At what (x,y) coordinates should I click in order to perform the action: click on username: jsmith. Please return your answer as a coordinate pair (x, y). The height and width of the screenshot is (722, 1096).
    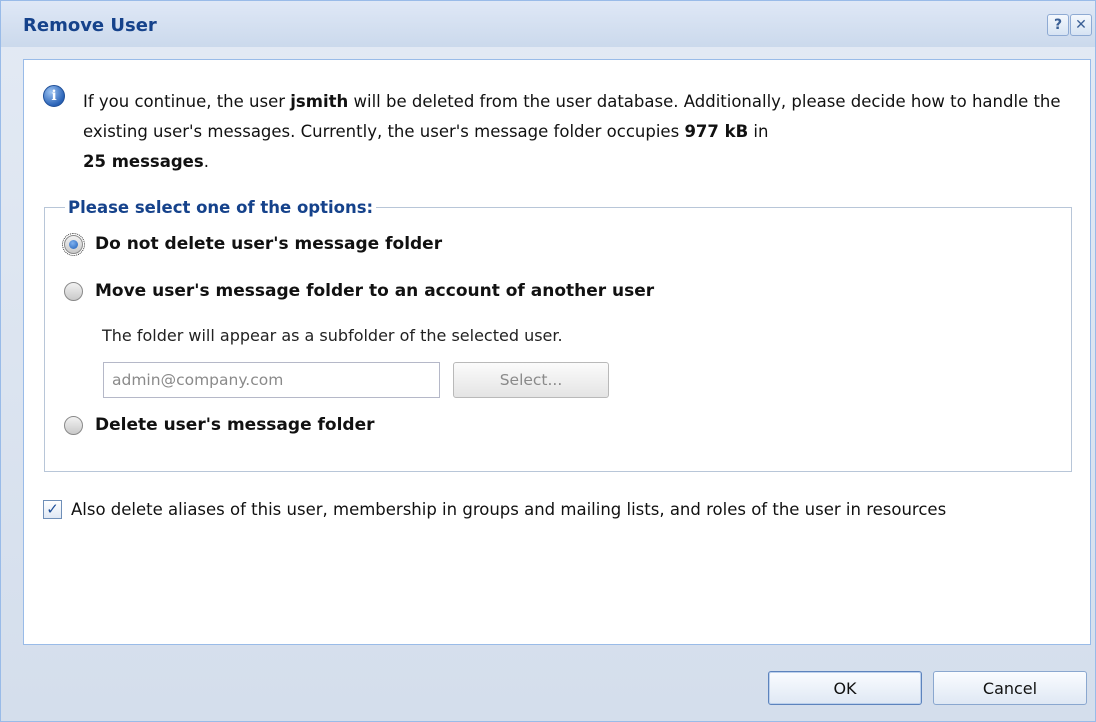
    Looking at the image, I should click on (319, 101).